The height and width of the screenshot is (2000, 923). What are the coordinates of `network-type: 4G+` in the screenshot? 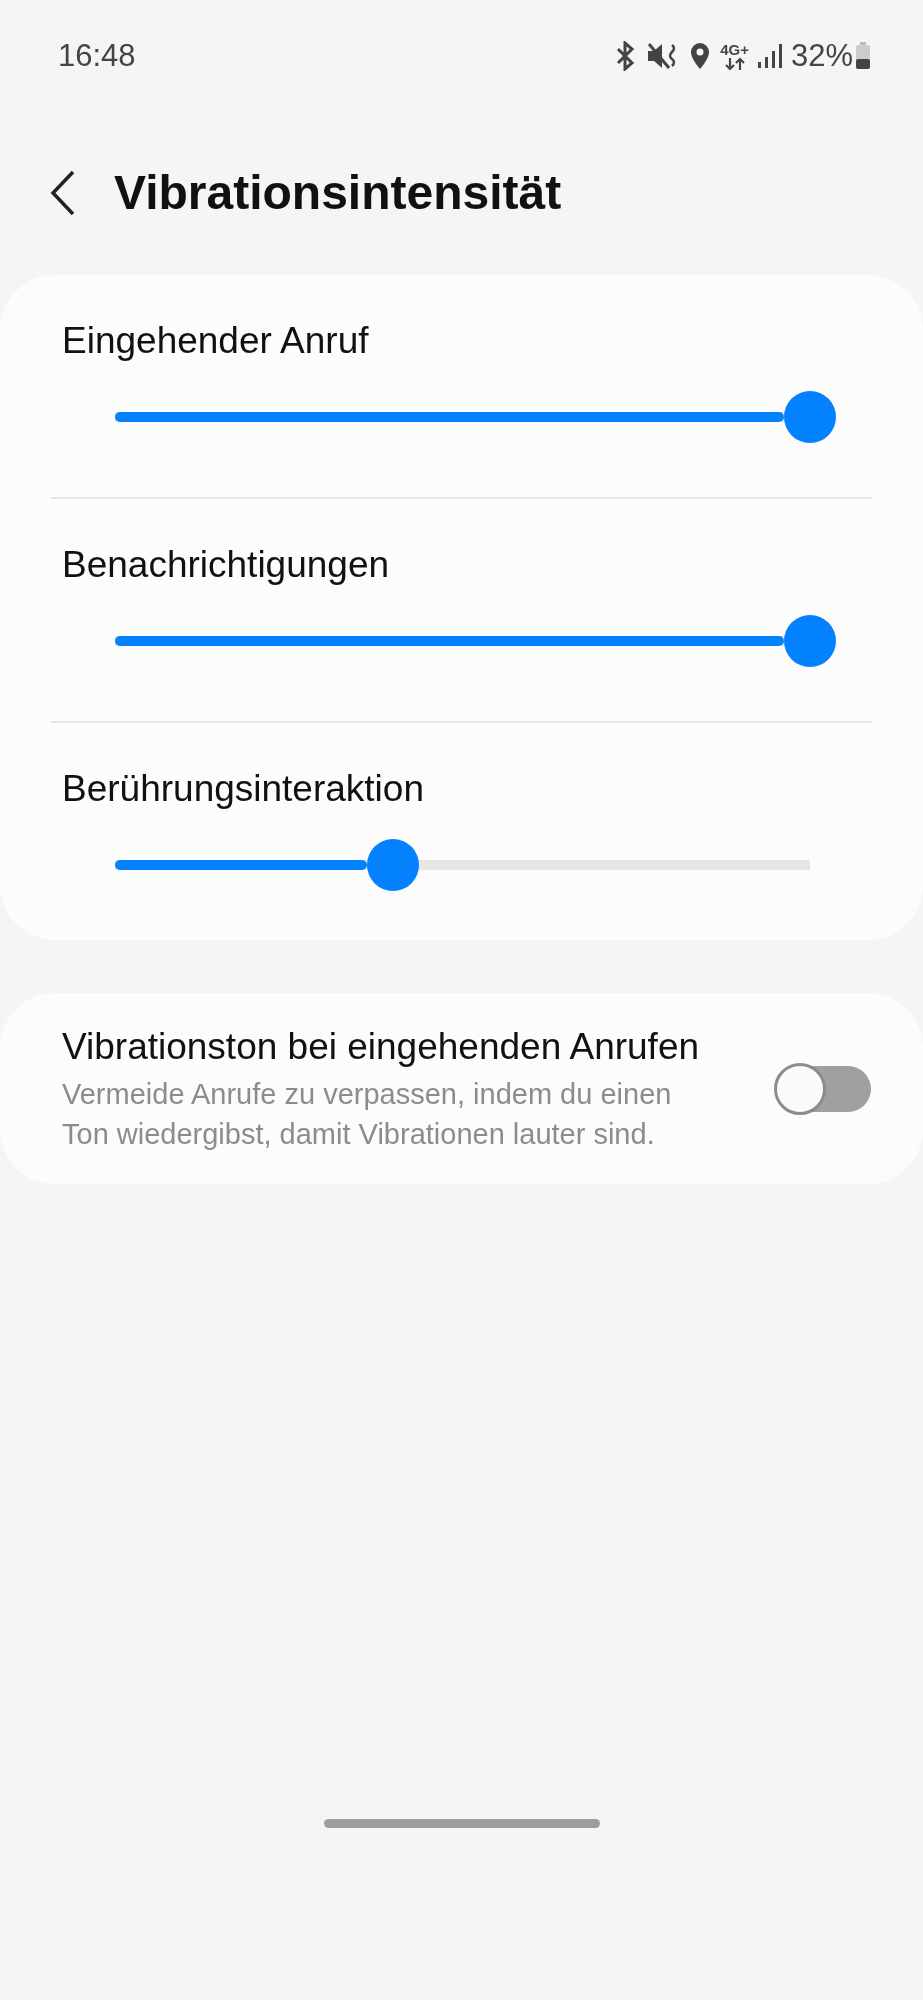 It's located at (734, 49).